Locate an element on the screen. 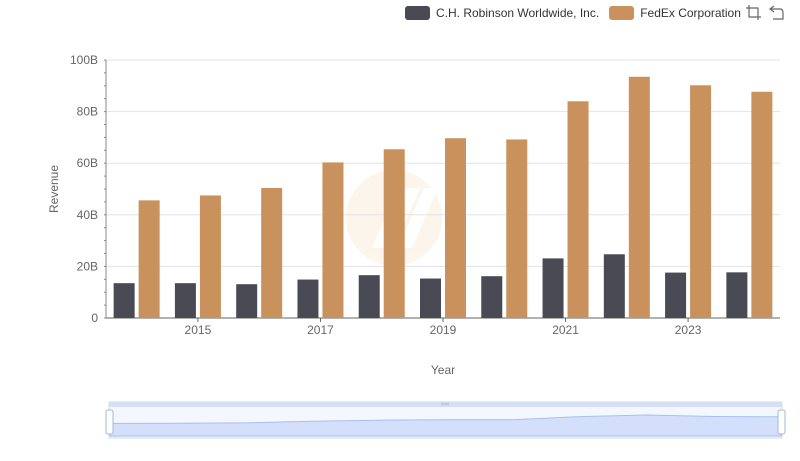 The height and width of the screenshot is (461, 800). bar-chrobinson-2015 is located at coordinates (185, 300).